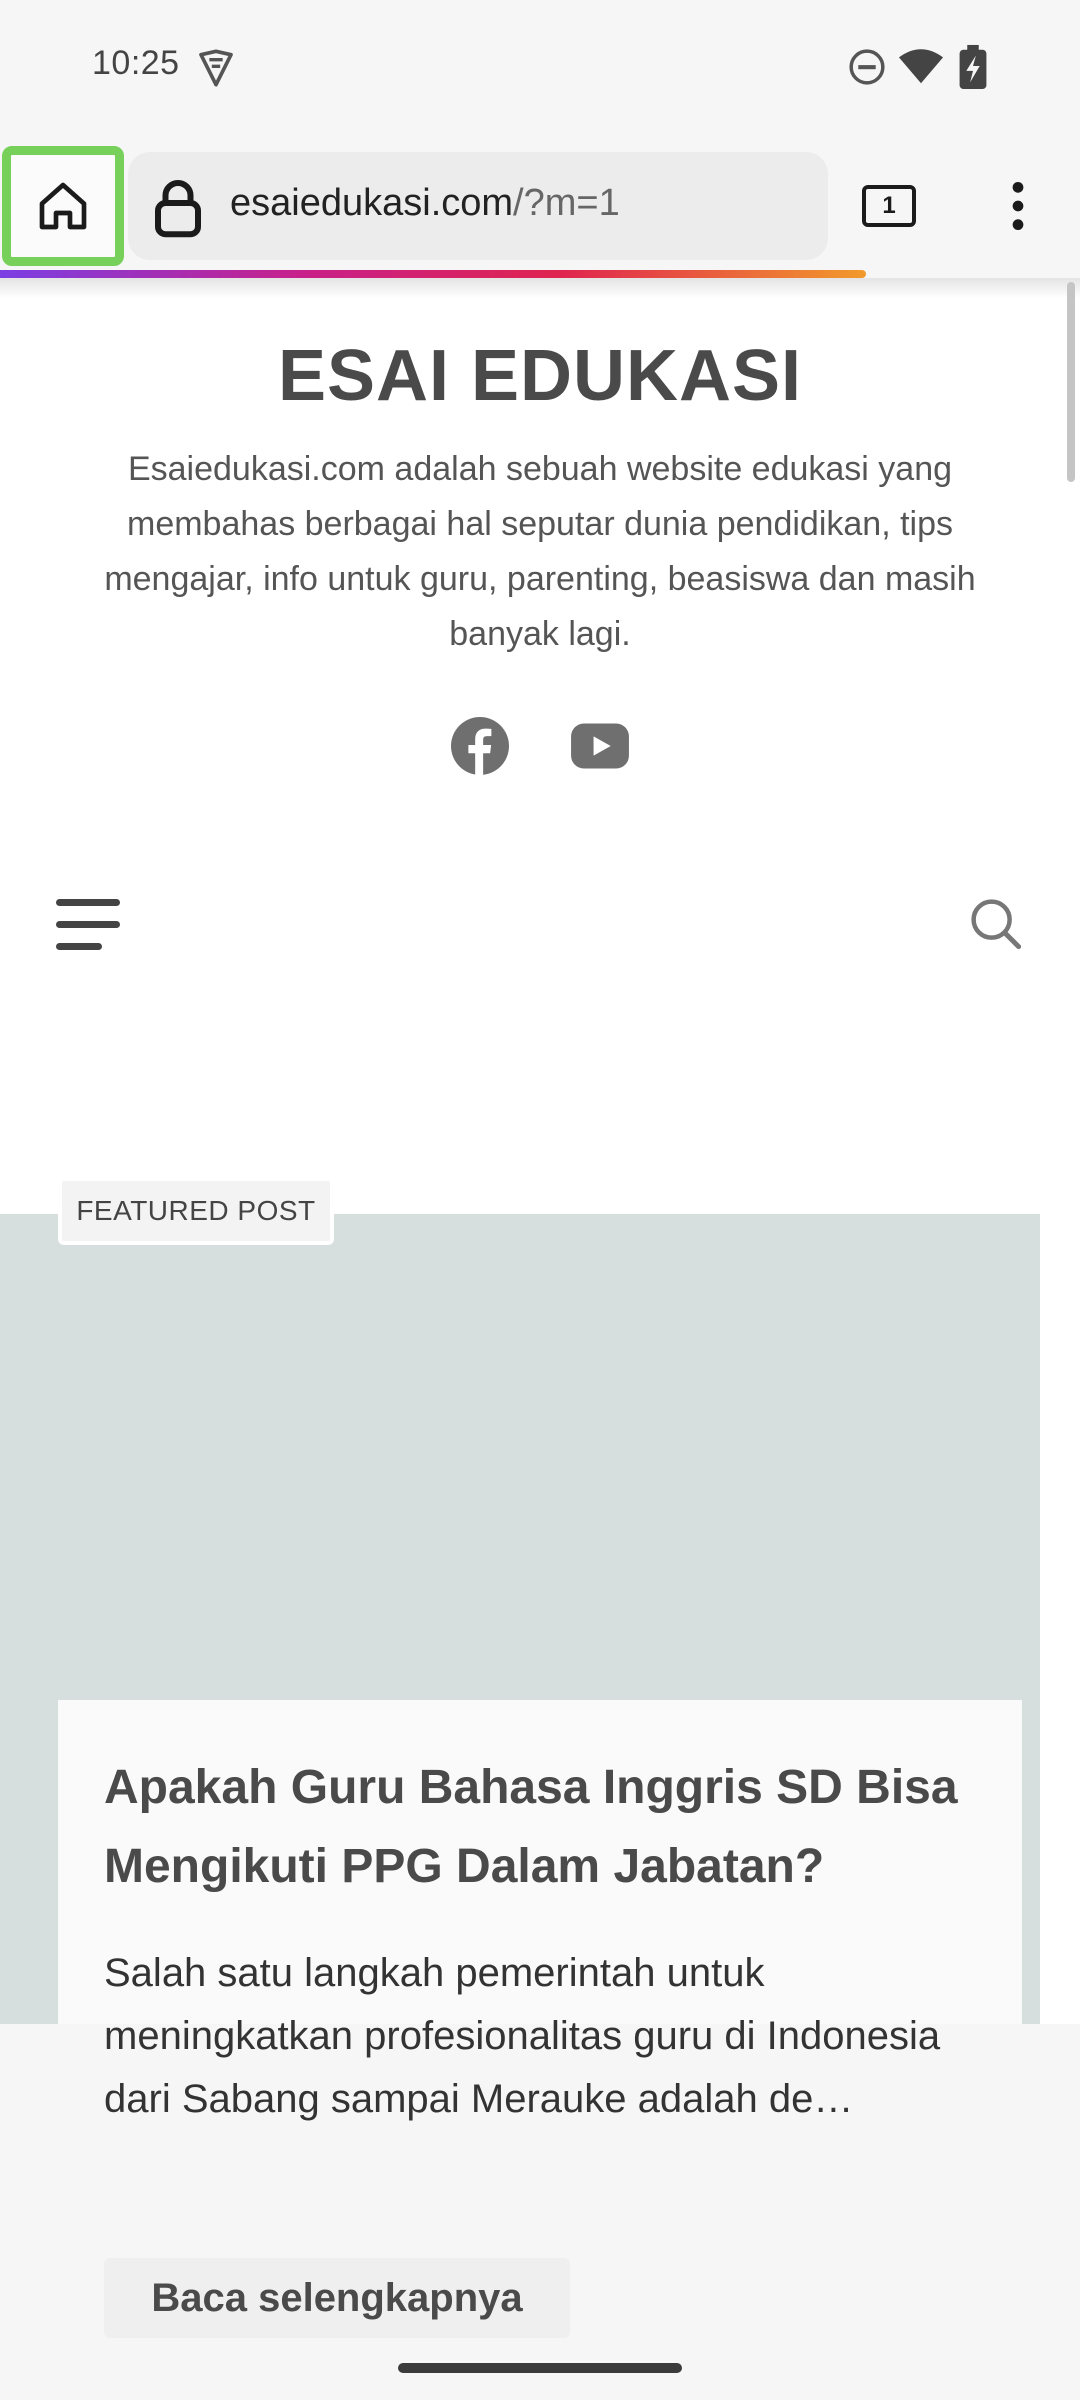 This screenshot has height=2400, width=1080. What do you see at coordinates (337, 2298) in the screenshot?
I see `read-more-button: Baca selengkapnya` at bounding box center [337, 2298].